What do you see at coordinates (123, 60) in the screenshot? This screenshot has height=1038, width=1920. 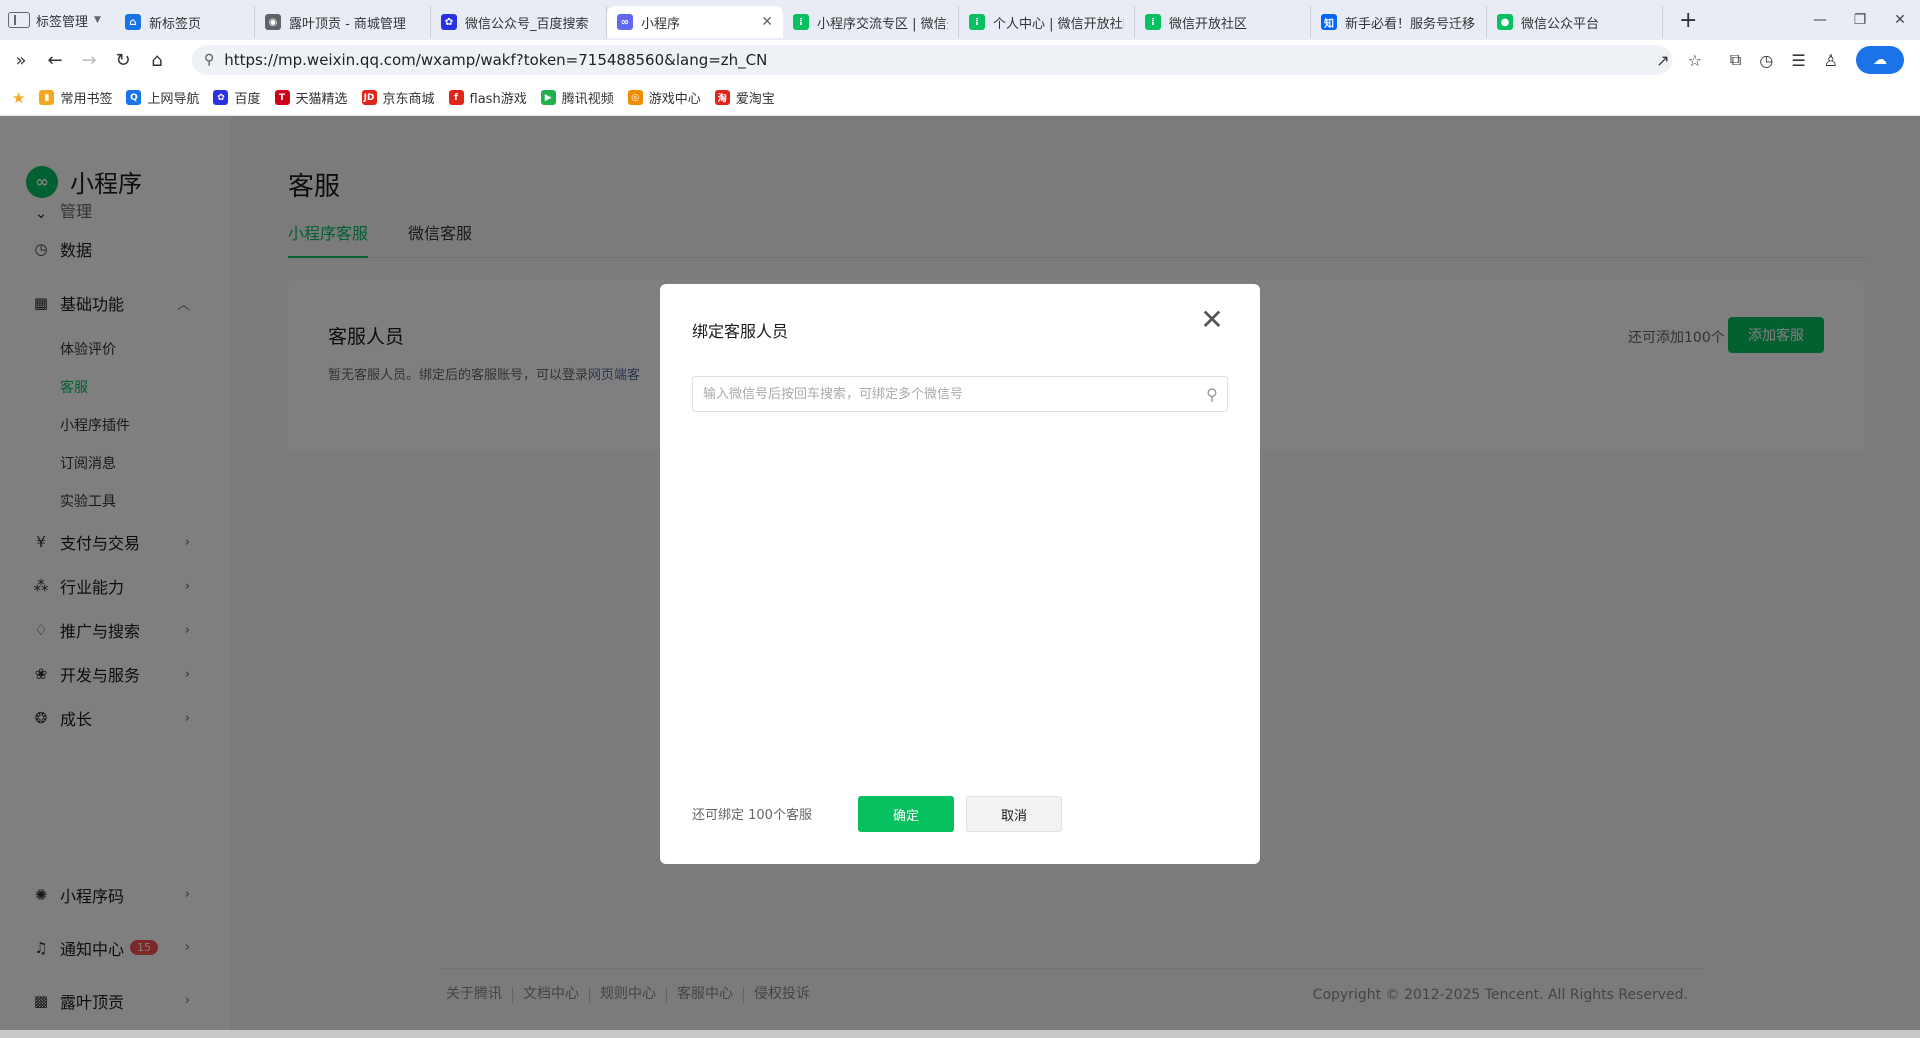 I see `reload-icon: ↻` at bounding box center [123, 60].